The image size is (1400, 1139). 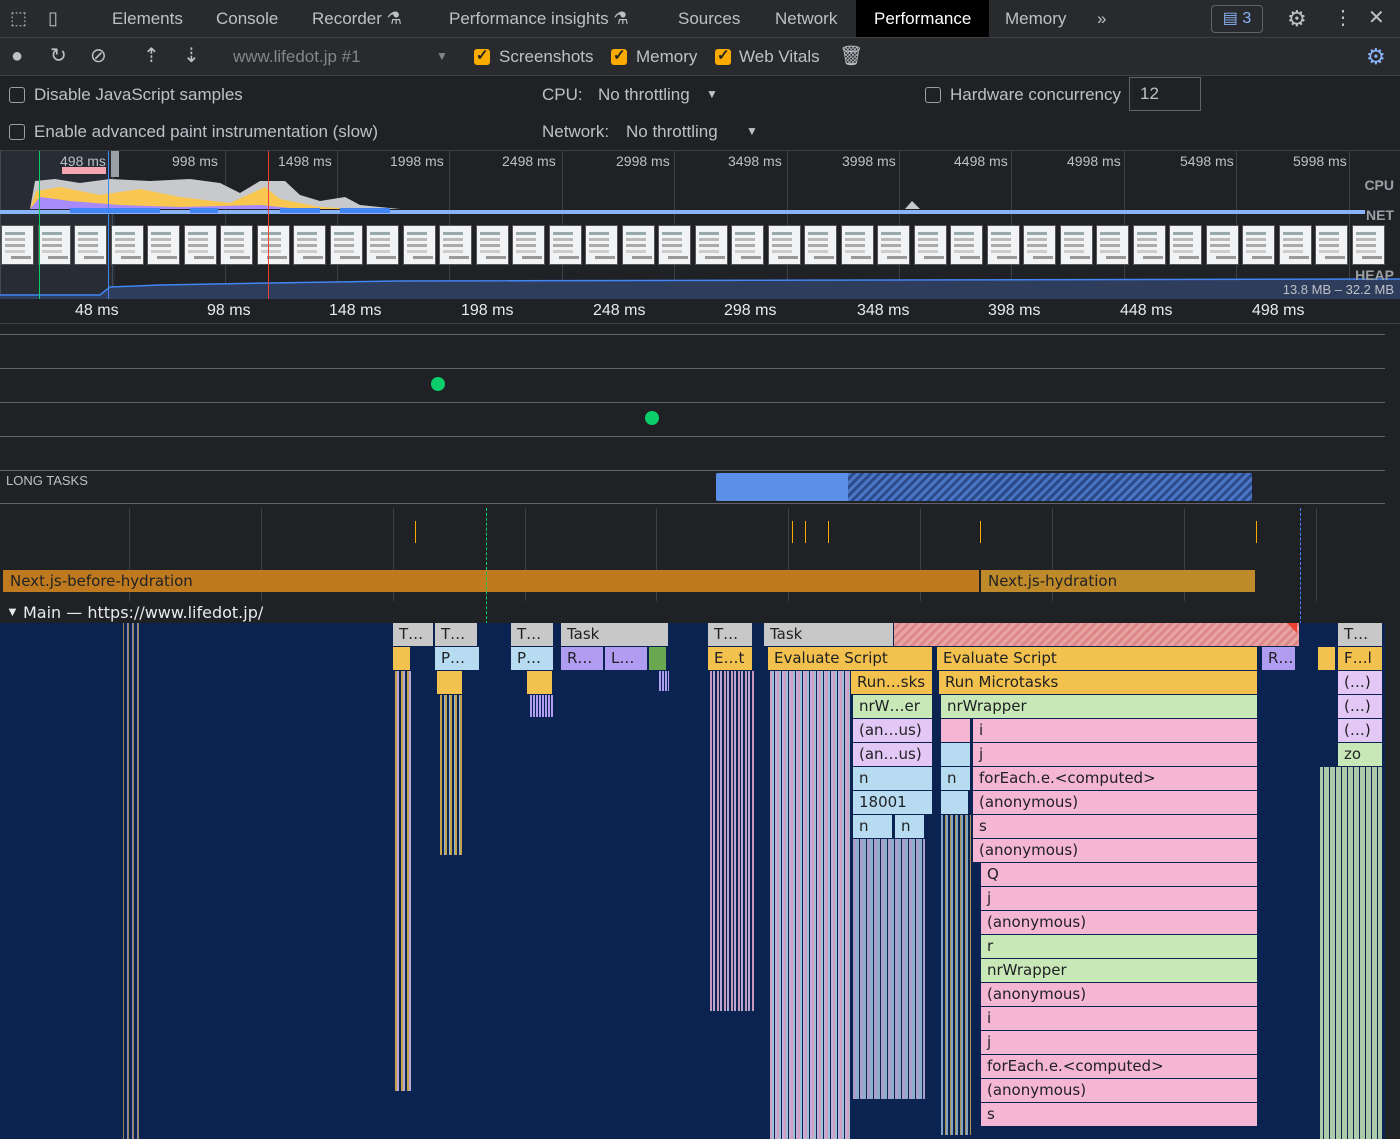 What do you see at coordinates (652, 418) in the screenshot?
I see `web-vital-marker` at bounding box center [652, 418].